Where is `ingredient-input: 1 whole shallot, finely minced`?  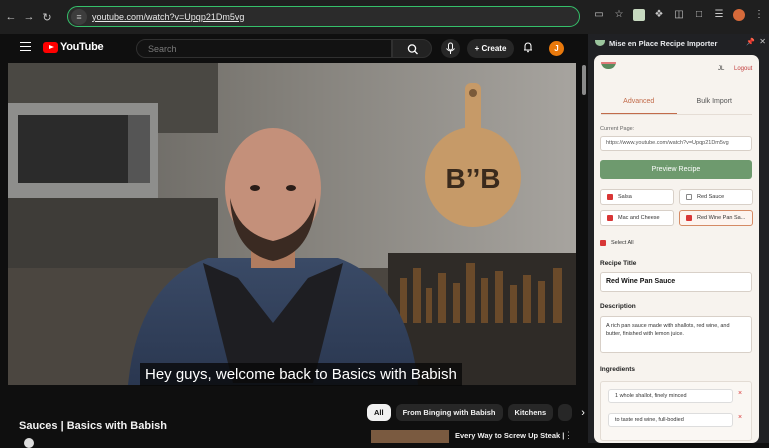
ingredient-input: 1 whole shallot, finely minced is located at coordinates (670, 396).